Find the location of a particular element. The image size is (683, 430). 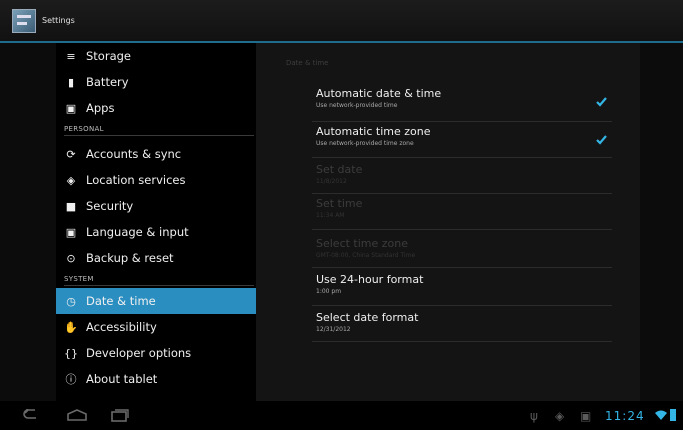

nav-item-developer-options: {} Developer options is located at coordinates (156, 353).